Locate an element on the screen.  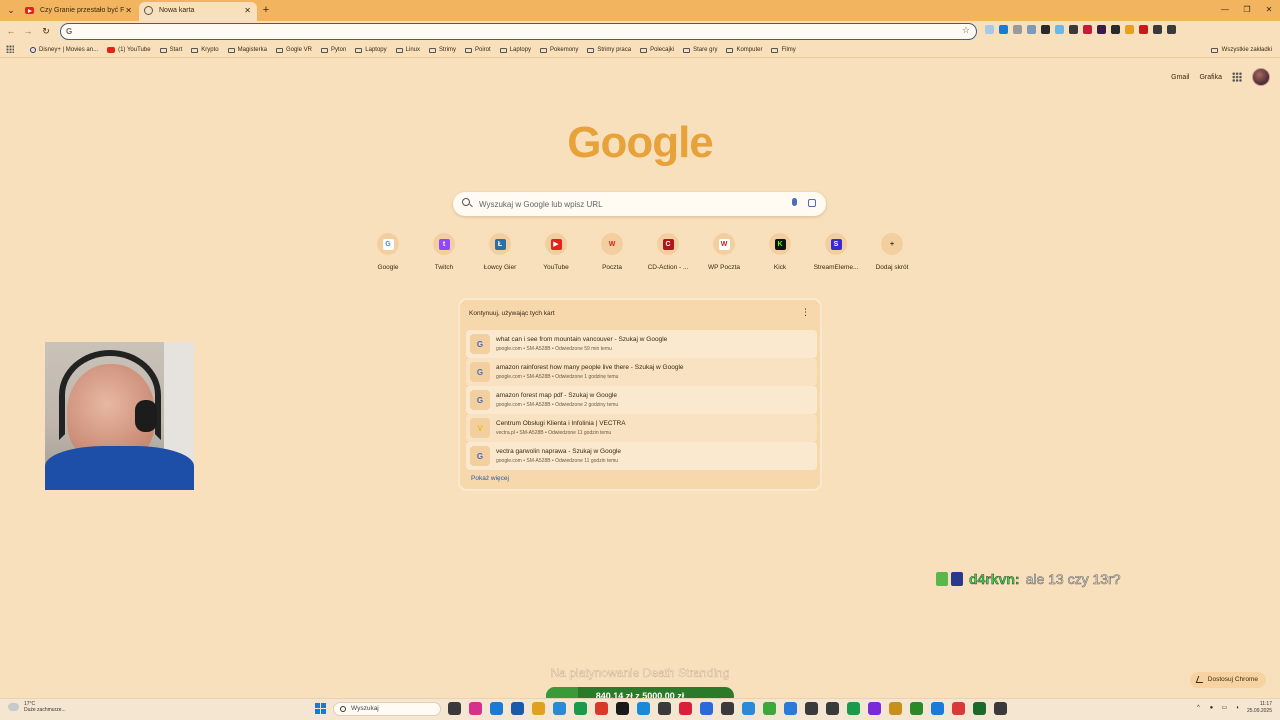
all-bookmarks: Wszystkie zakładki is located at coordinates (1241, 50).